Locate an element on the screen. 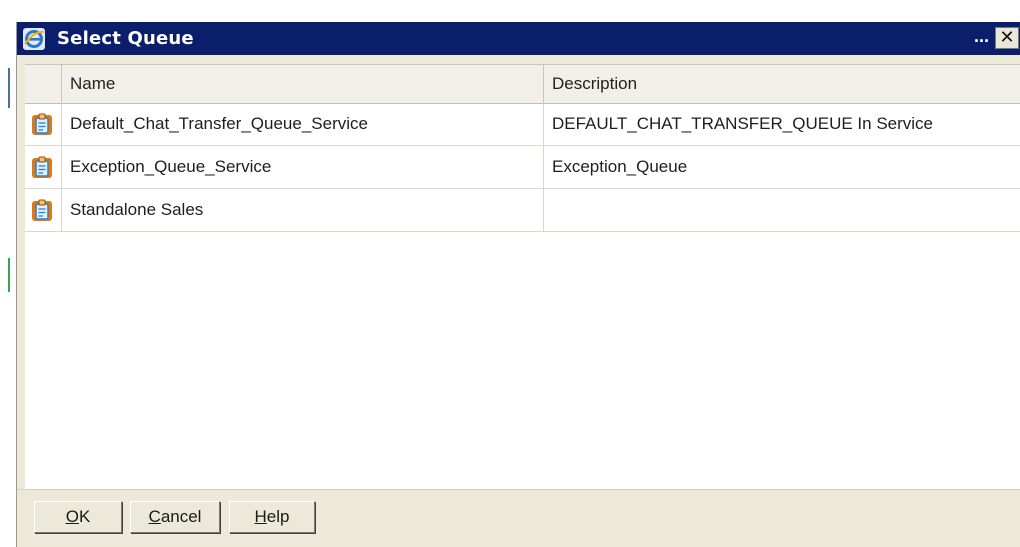 The image size is (1020, 547). row-name: Standalone Sales is located at coordinates (303, 210).